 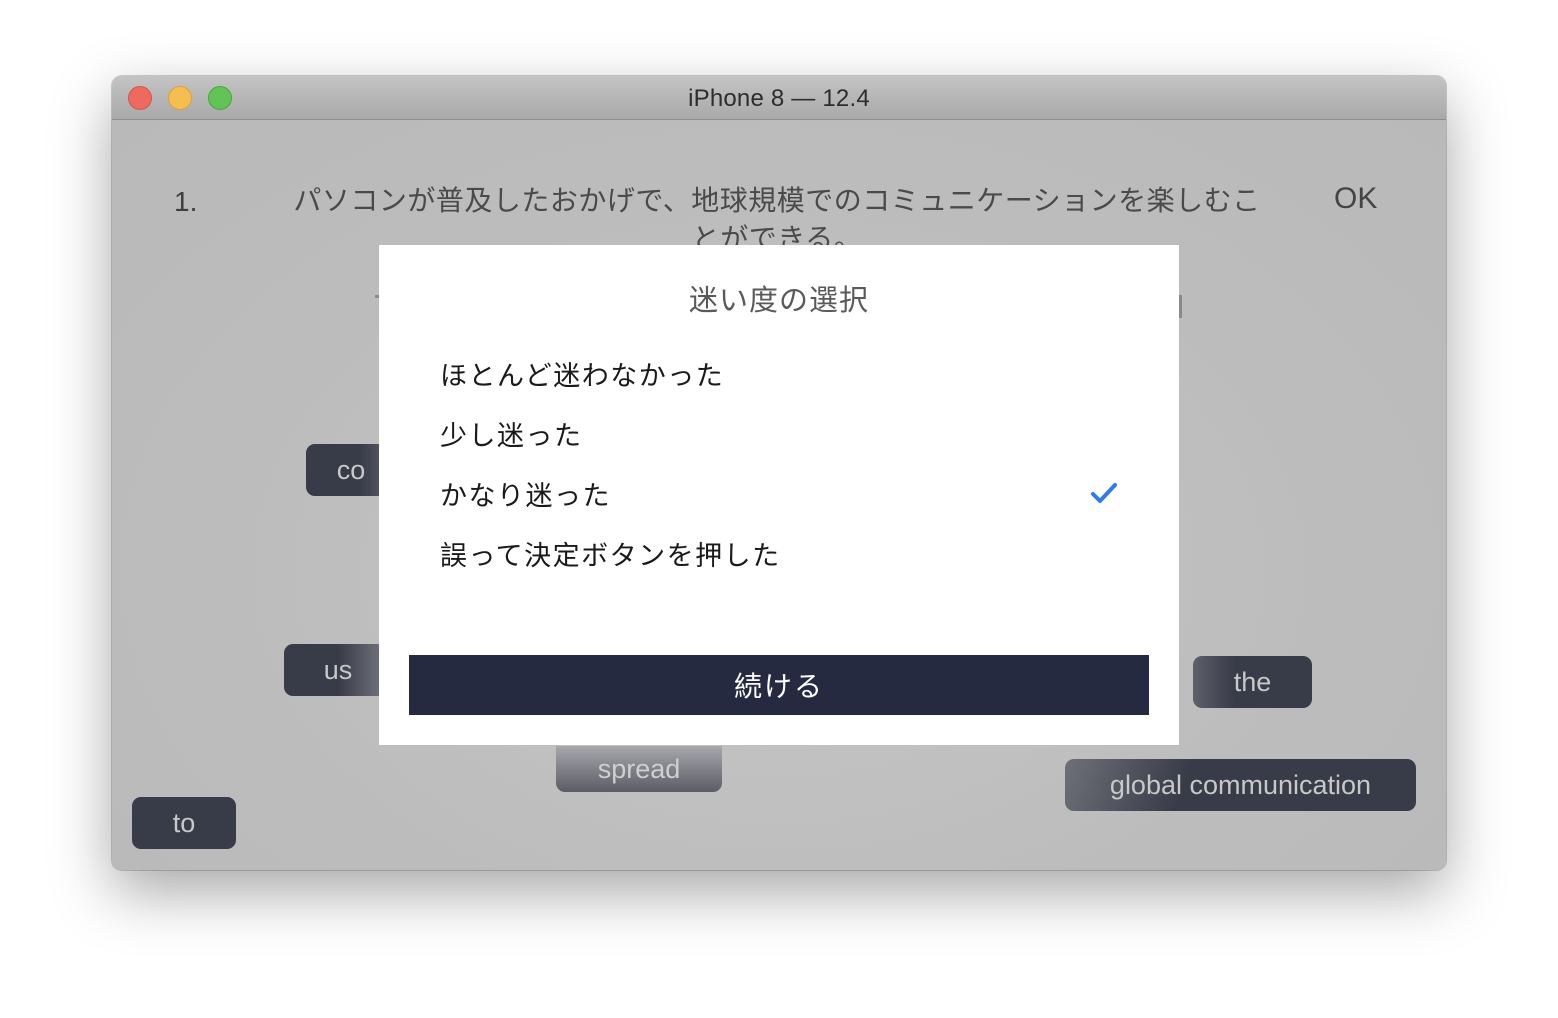 I want to click on title-bar: iPhone 8 — 12.4, so click(x=779, y=98).